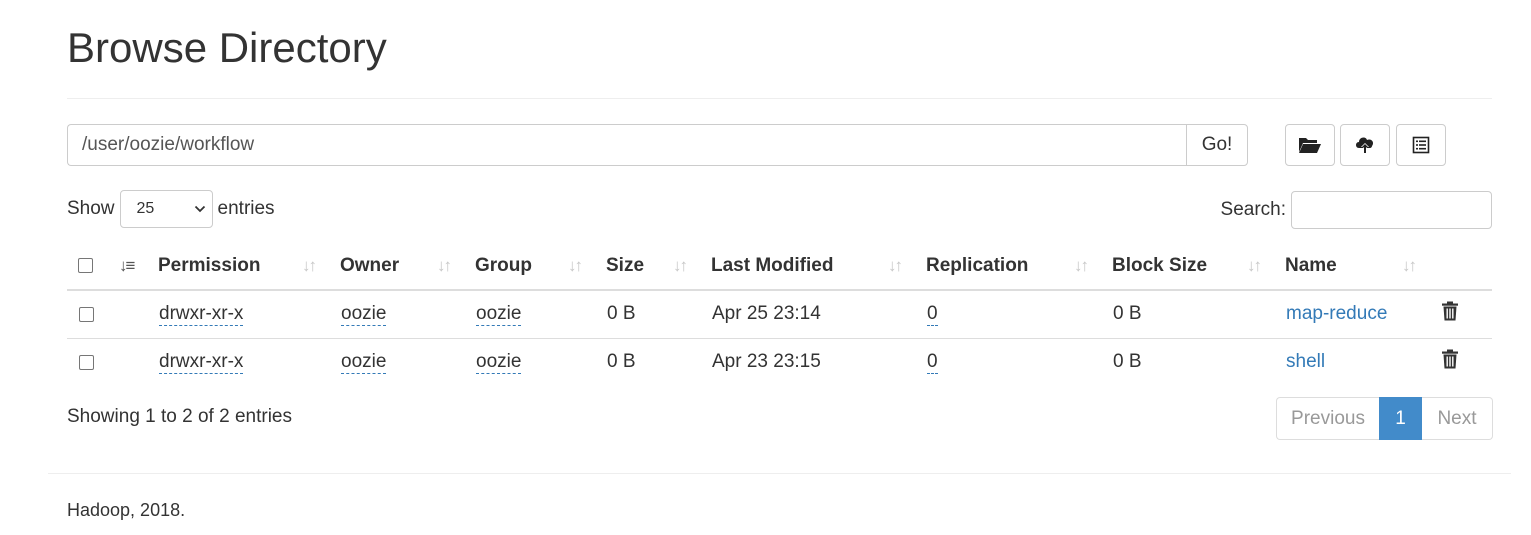 This screenshot has height=535, width=1531. I want to click on folder-open-icon, so click(1310, 145).